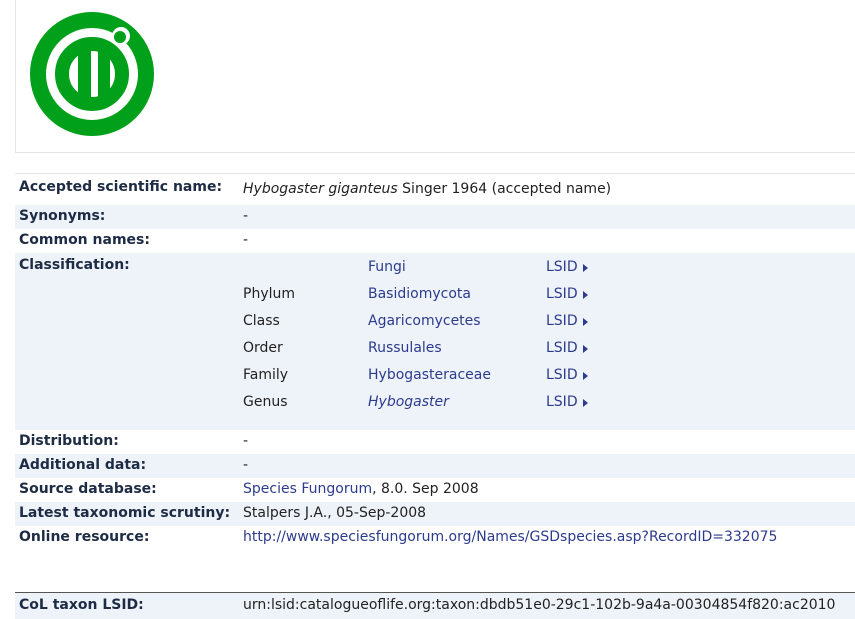  Describe the element at coordinates (457, 402) in the screenshot. I see `taxon-link-hybogaster: Hybogaster` at that location.